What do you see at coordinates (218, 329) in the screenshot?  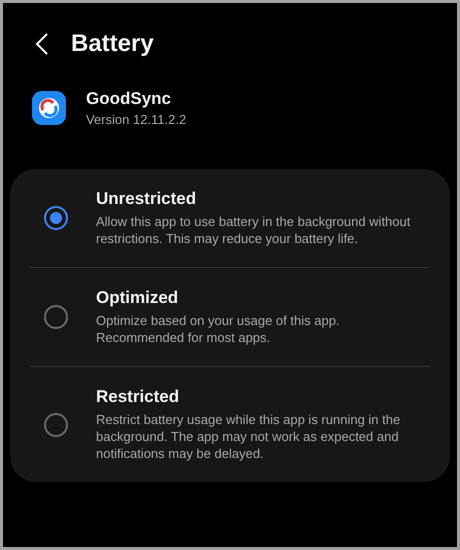 I see `option-description: Optimize based on your usage of this app. Recommended for most apps.` at bounding box center [218, 329].